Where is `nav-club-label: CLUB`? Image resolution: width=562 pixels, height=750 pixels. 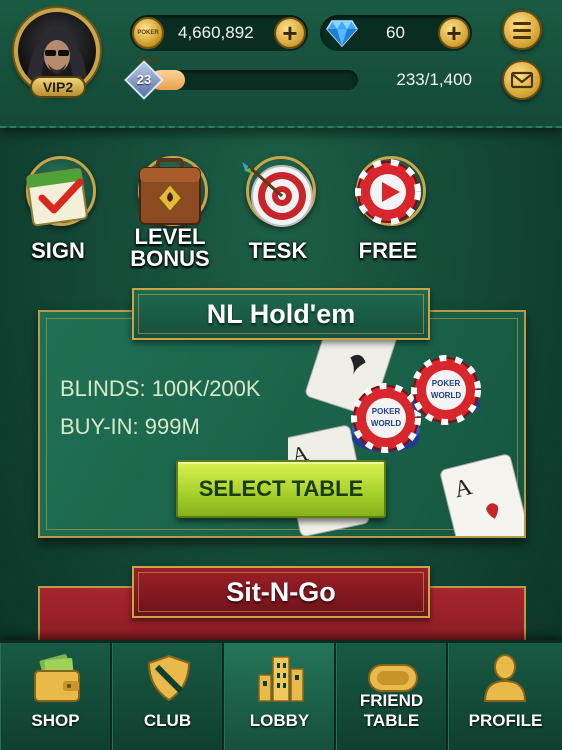 nav-club-label: CLUB is located at coordinates (167, 720).